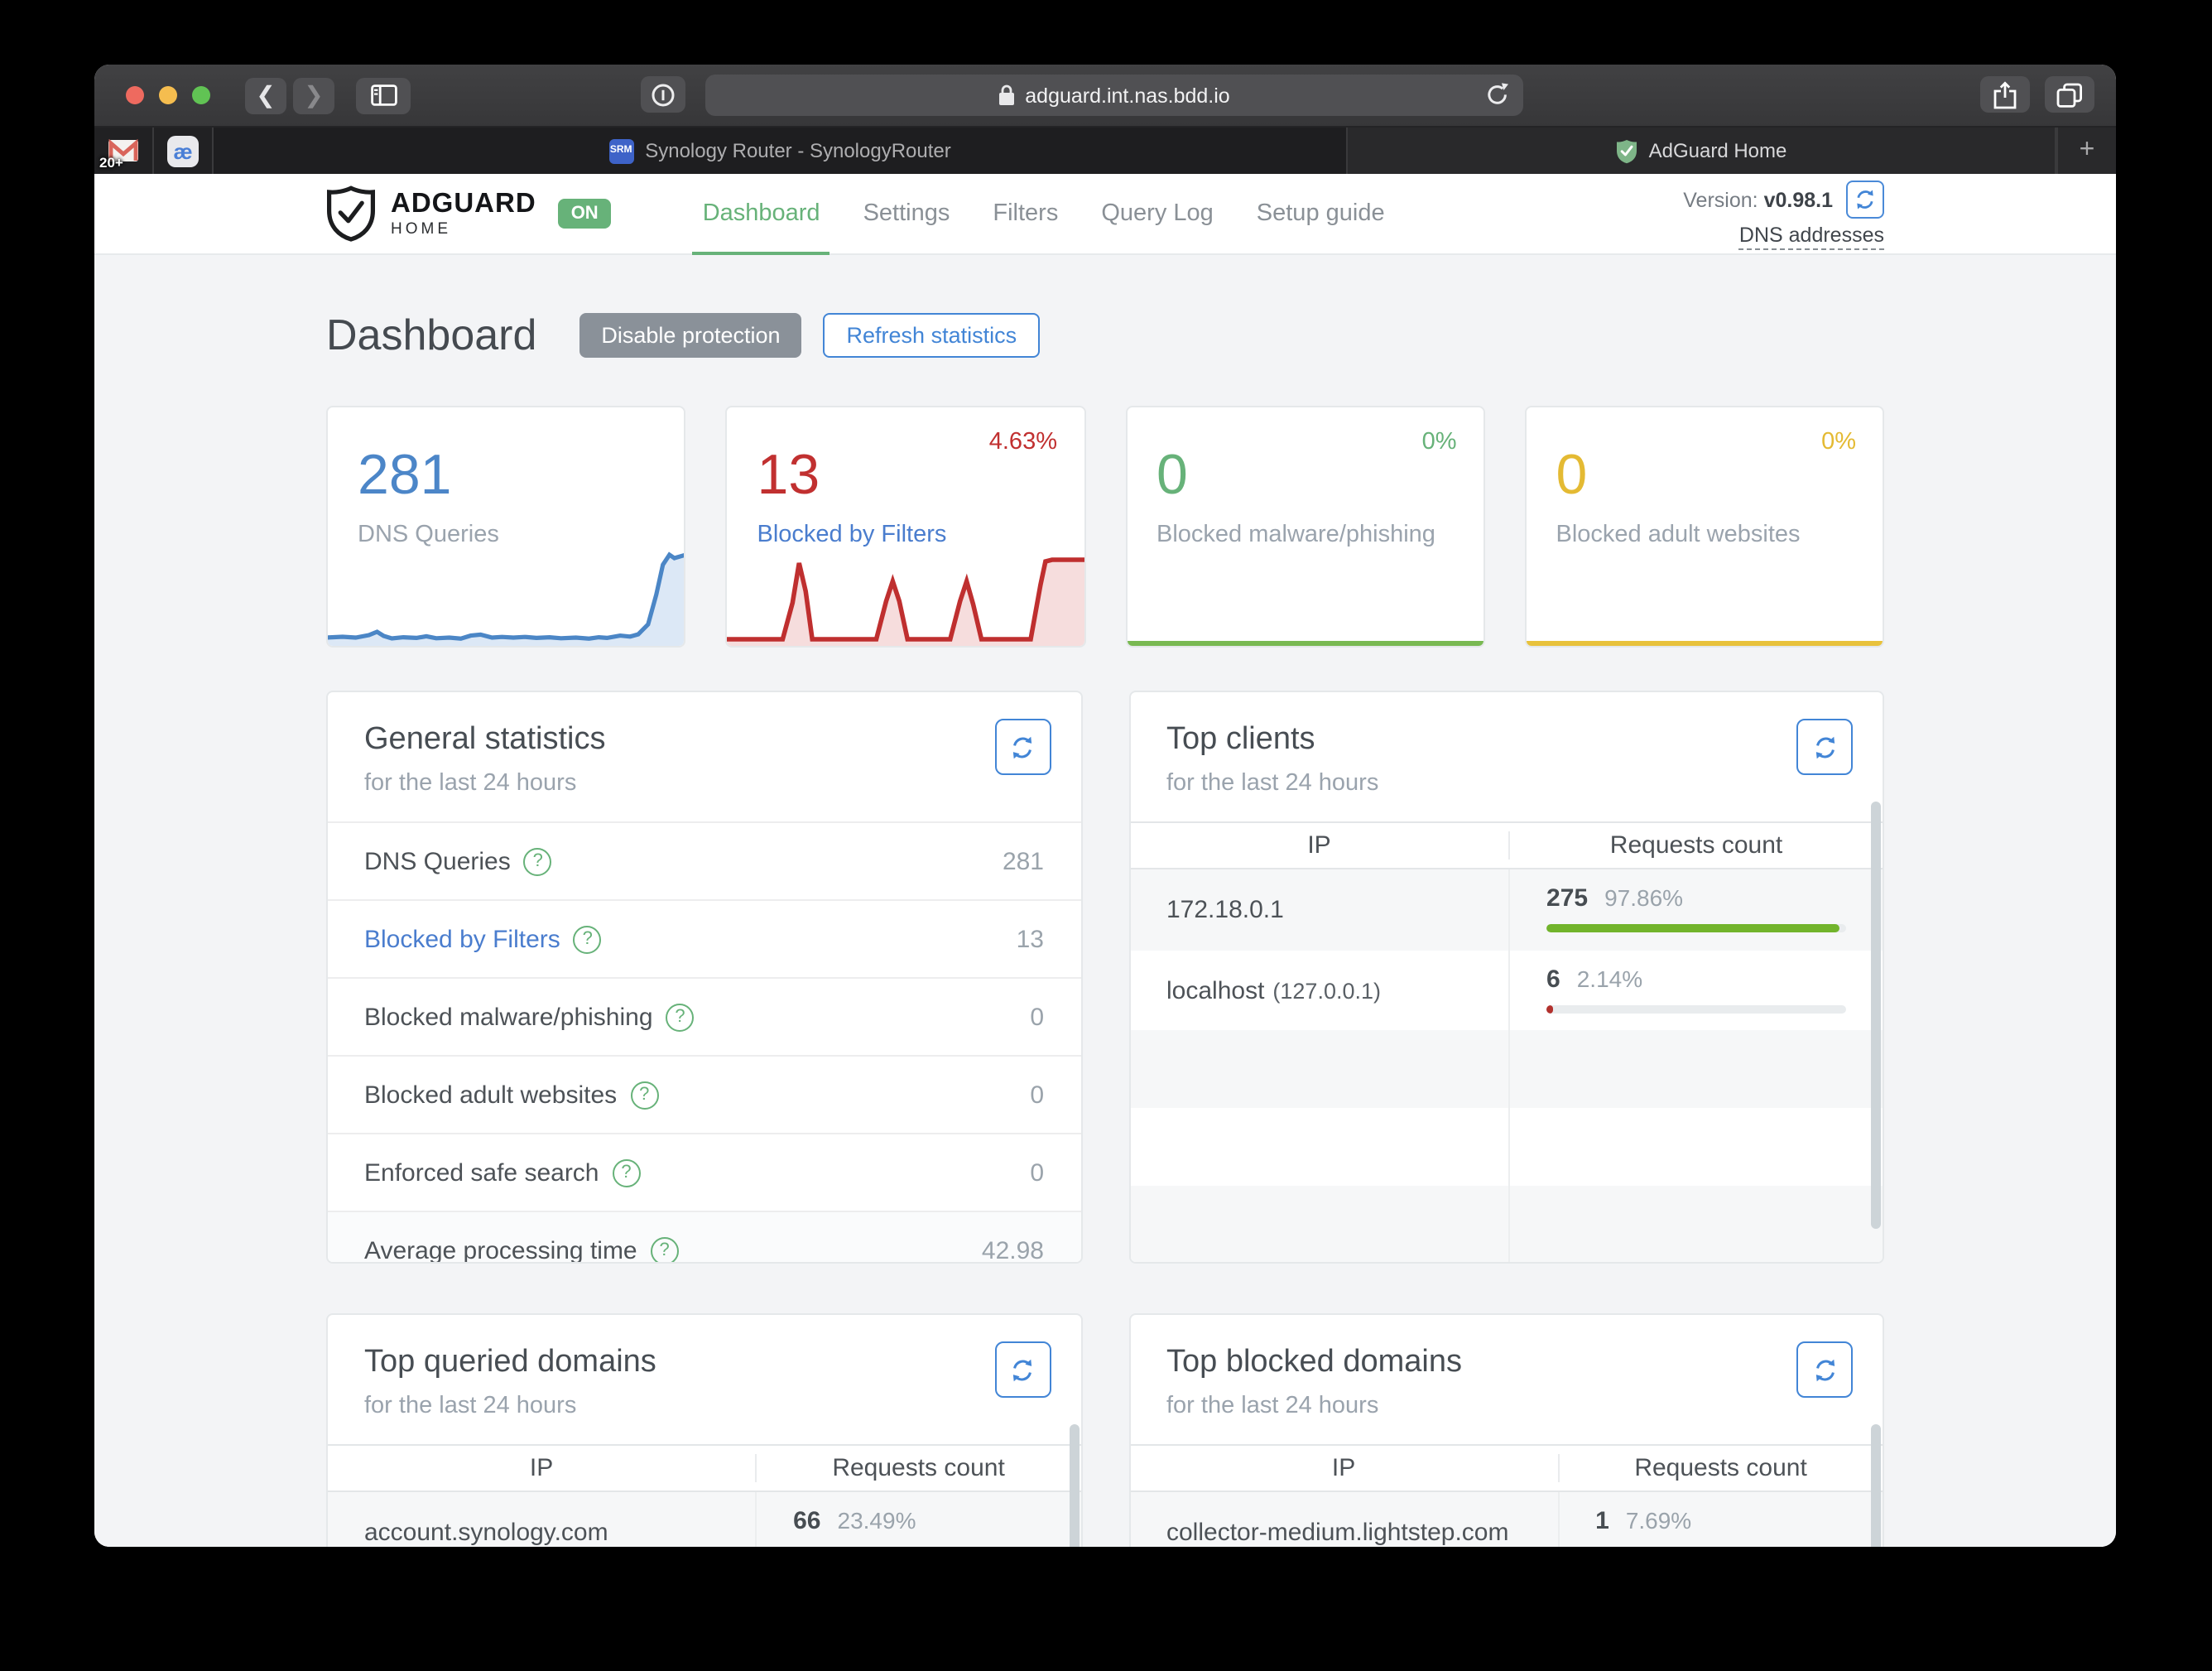 The height and width of the screenshot is (1671, 2212). I want to click on minimize-window-button, so click(168, 95).